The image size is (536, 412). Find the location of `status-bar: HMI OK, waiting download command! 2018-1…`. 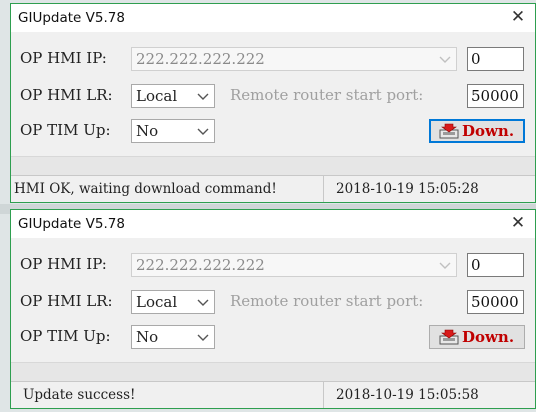

status-bar: HMI OK, waiting download command! 2018-1… is located at coordinates (273, 188).